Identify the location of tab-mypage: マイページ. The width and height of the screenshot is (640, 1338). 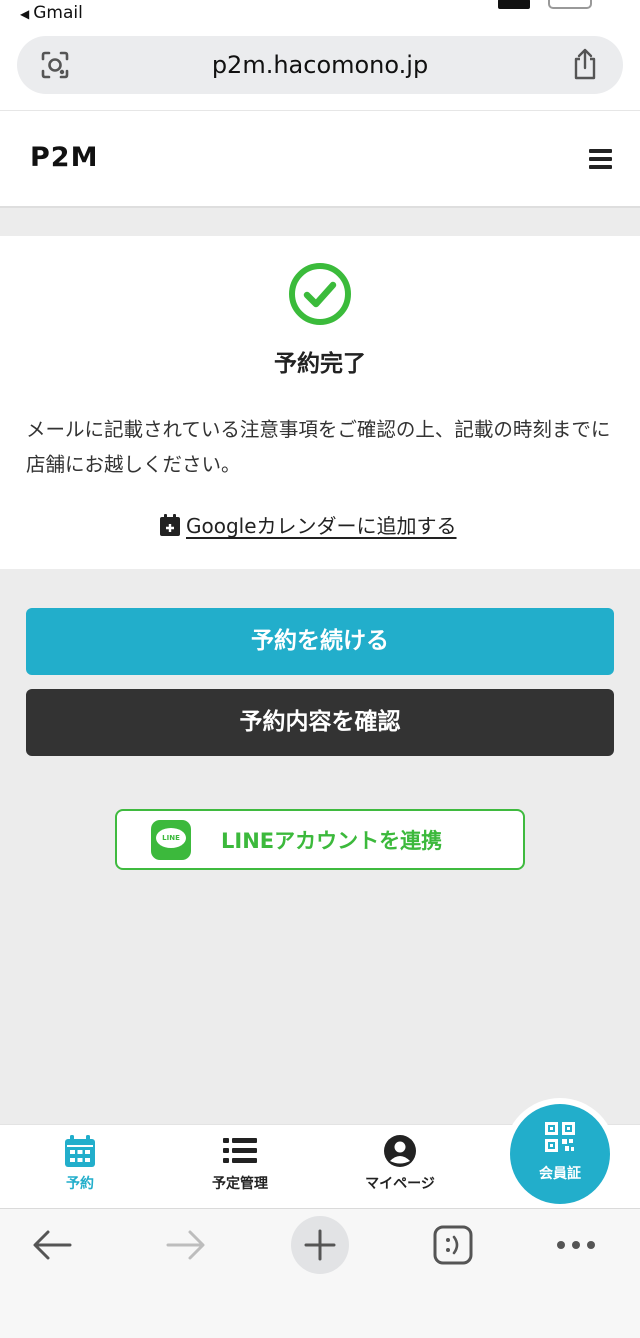
(400, 1164).